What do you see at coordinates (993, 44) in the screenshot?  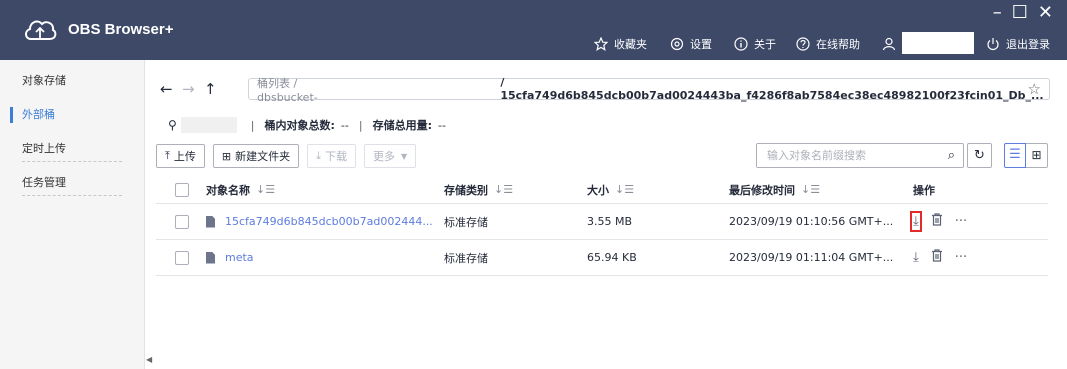 I see `power-icon` at bounding box center [993, 44].